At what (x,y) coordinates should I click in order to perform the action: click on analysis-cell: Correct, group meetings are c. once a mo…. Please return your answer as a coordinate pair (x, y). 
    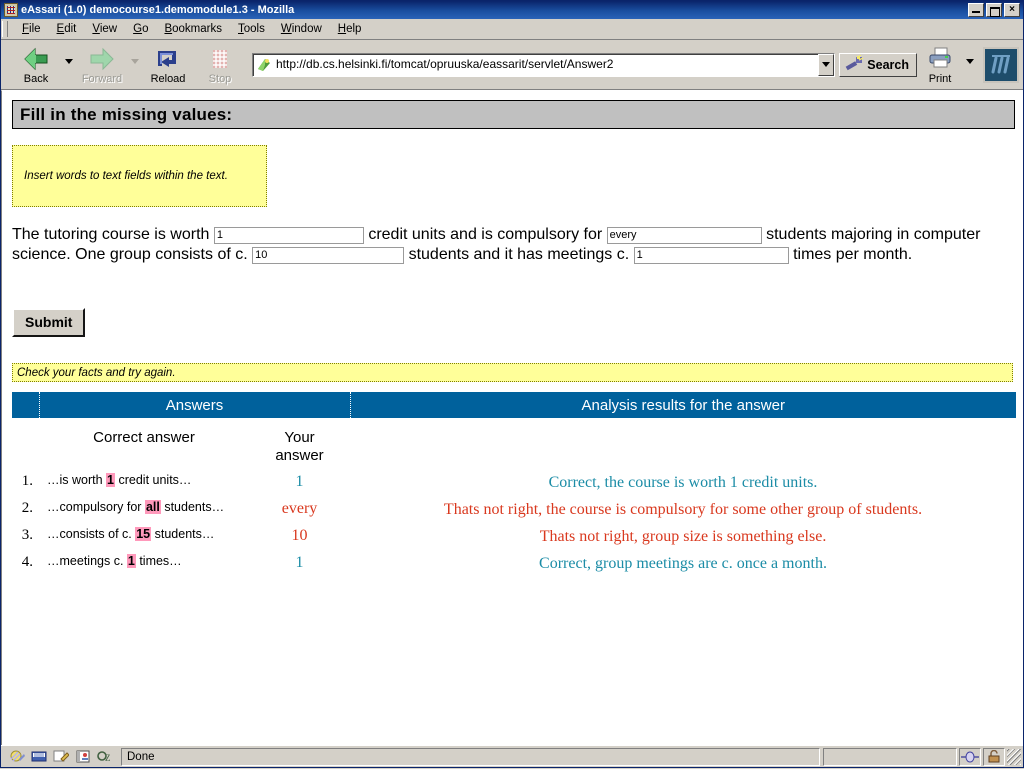
    Looking at the image, I should click on (683, 563).